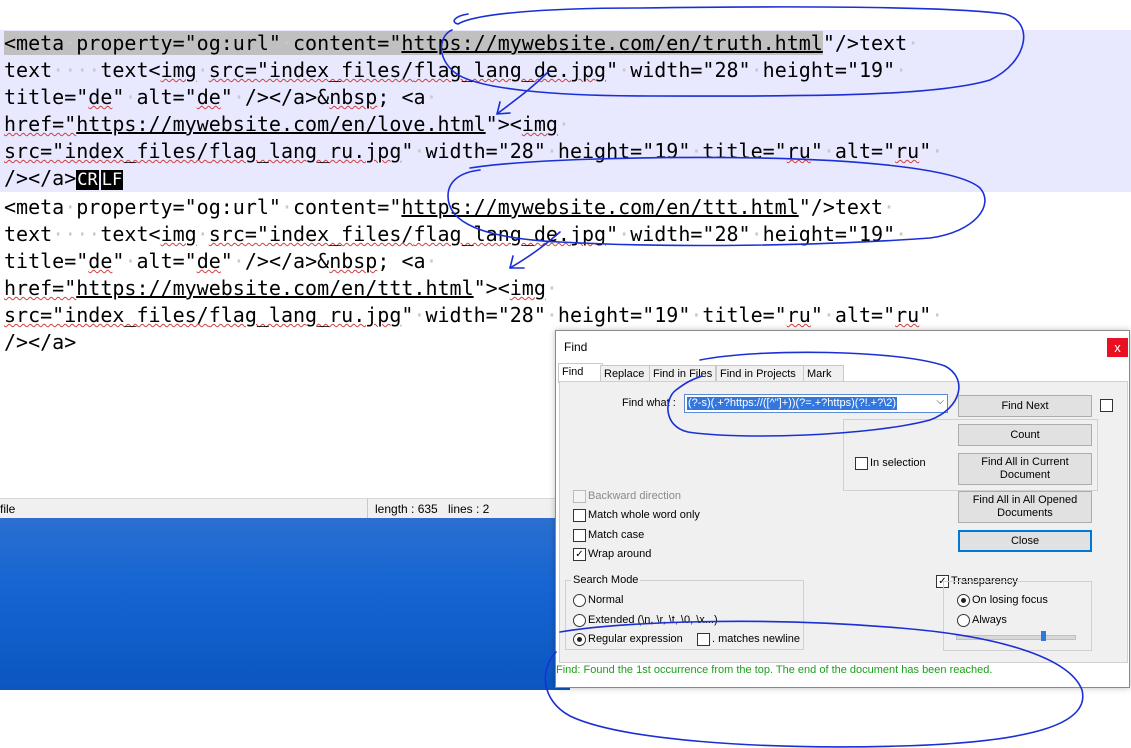 This screenshot has width=1131, height=748. I want to click on transparency-slider-track, so click(1016, 637).